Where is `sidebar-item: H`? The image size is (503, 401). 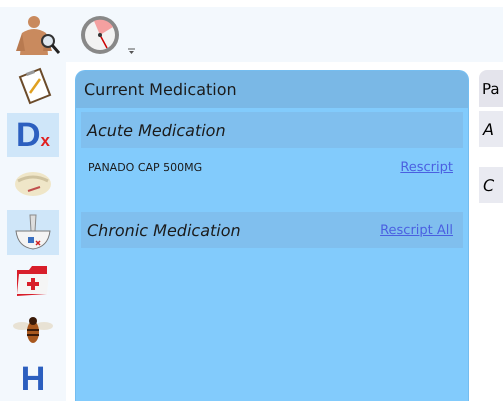
sidebar-item: H is located at coordinates (33, 378).